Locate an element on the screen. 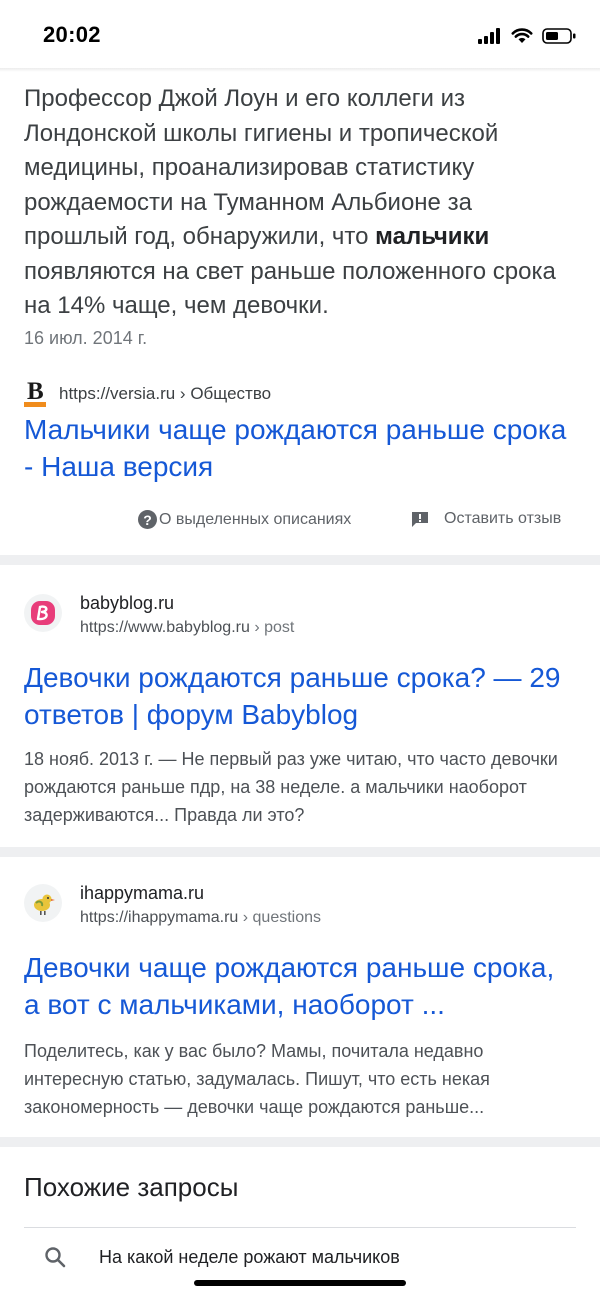 This screenshot has height=1297, width=600. about-featured-snippets-link: ? О выделенных описаниях is located at coordinates (244, 519).